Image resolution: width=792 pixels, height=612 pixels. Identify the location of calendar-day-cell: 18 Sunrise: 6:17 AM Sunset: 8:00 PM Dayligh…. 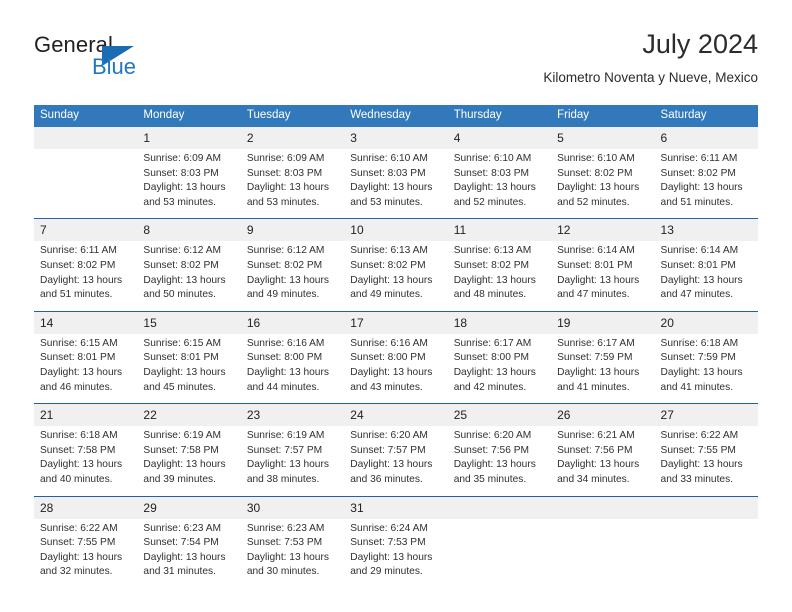
(499, 357).